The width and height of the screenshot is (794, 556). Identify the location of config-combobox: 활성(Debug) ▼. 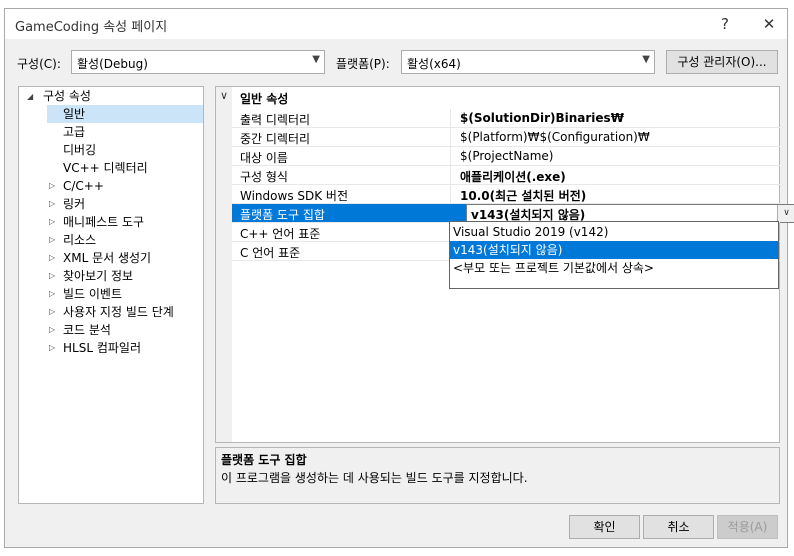
(198, 62).